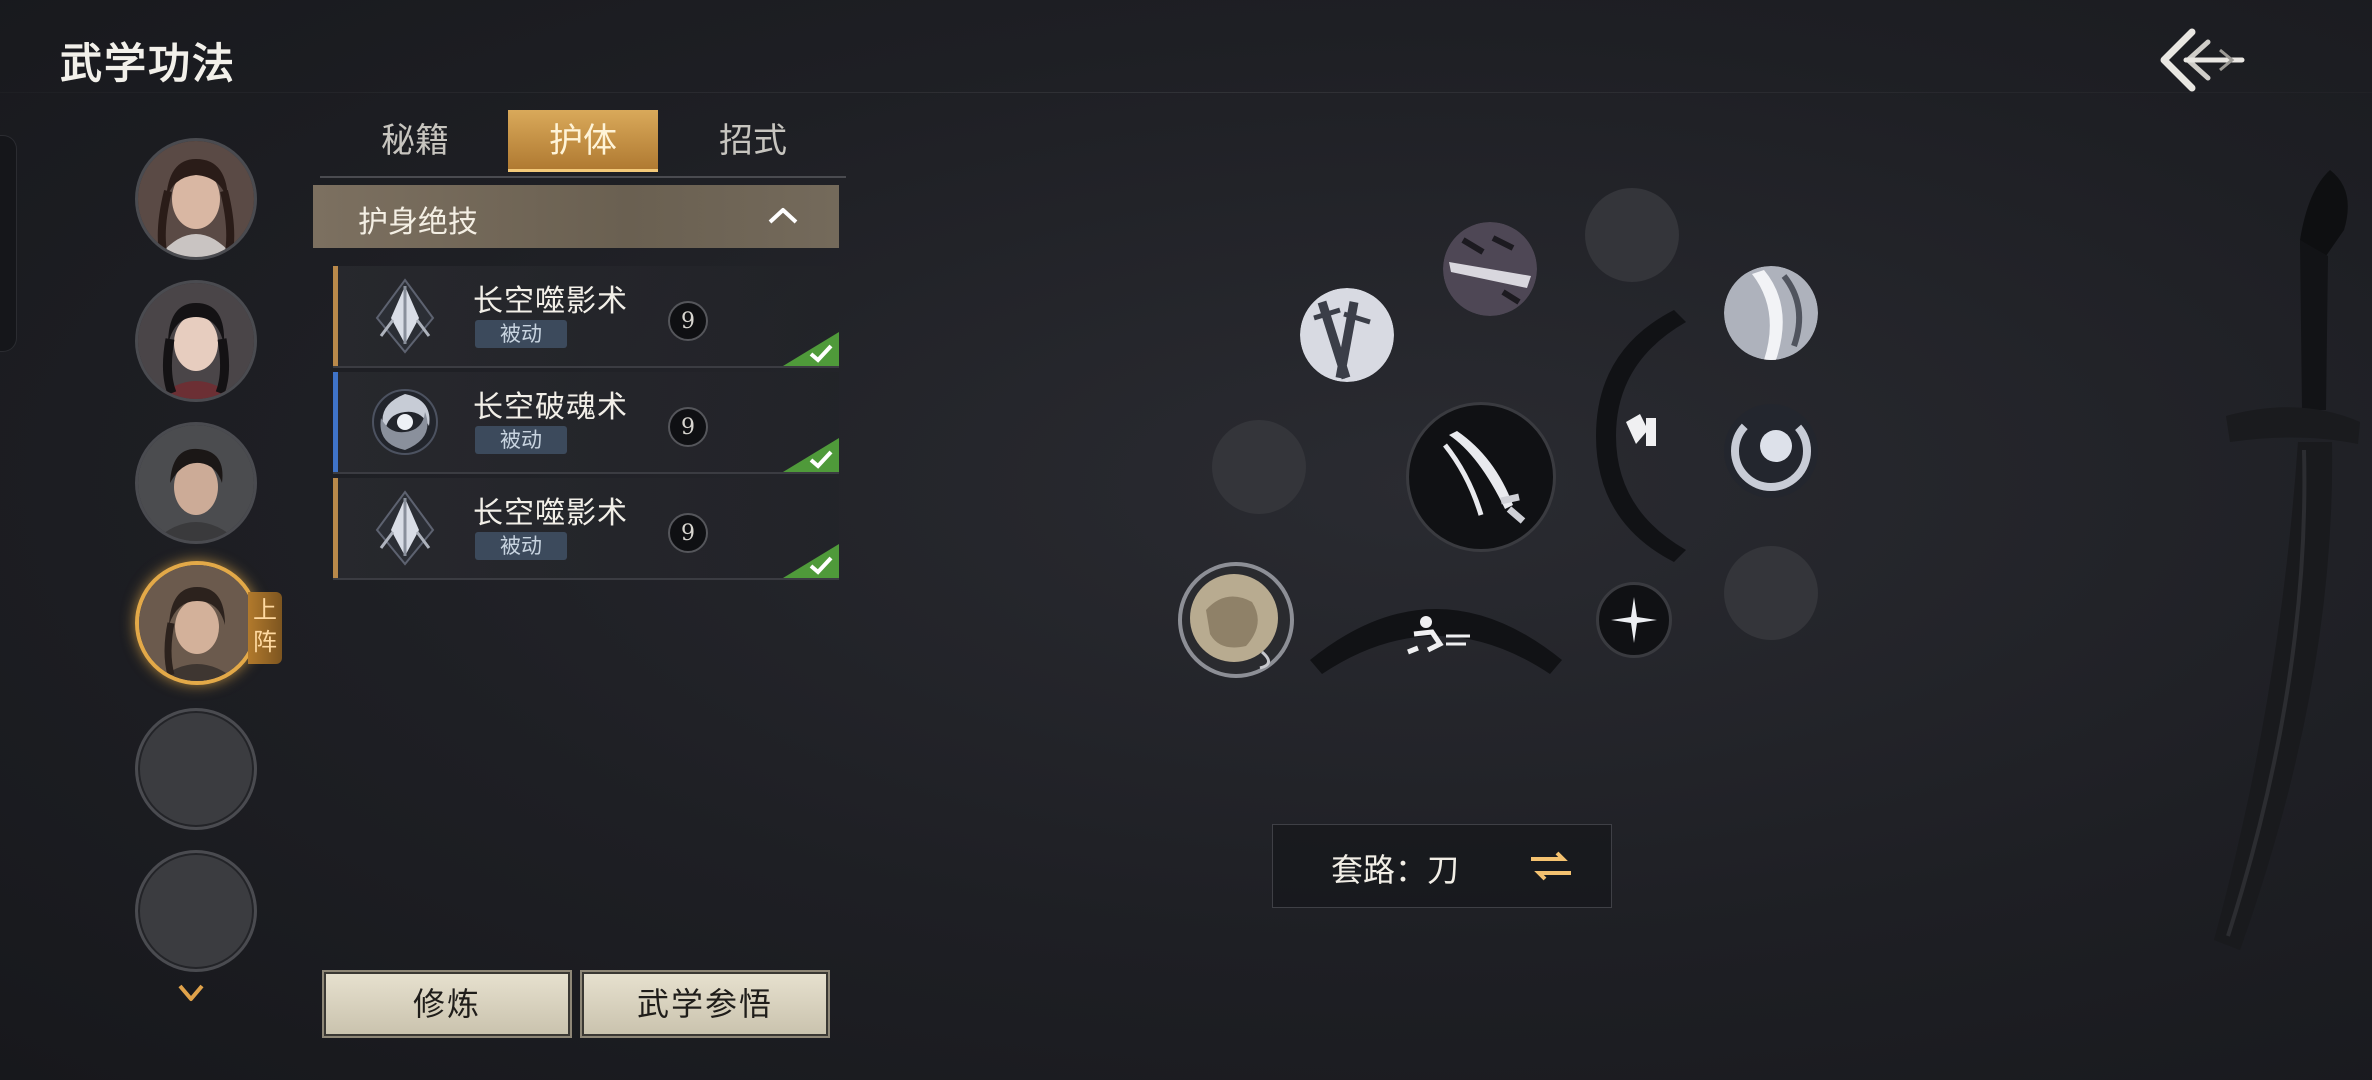 This screenshot has height=1080, width=2372. I want to click on martial-insight-button: 武学参悟, so click(705, 1004).